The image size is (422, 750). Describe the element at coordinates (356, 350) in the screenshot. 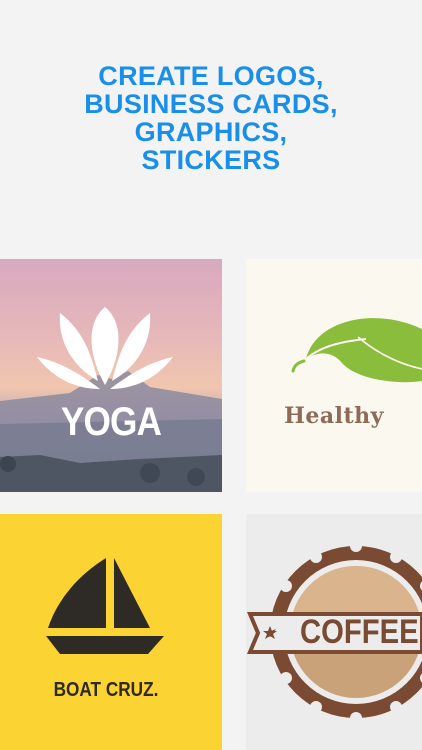

I see `leaf-icon` at that location.